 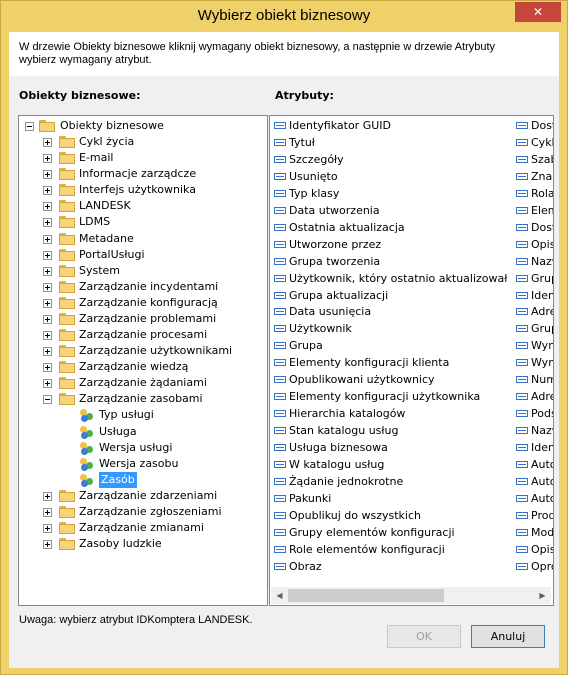 What do you see at coordinates (143, 206) in the screenshot?
I see `tree-node: LANDESK` at bounding box center [143, 206].